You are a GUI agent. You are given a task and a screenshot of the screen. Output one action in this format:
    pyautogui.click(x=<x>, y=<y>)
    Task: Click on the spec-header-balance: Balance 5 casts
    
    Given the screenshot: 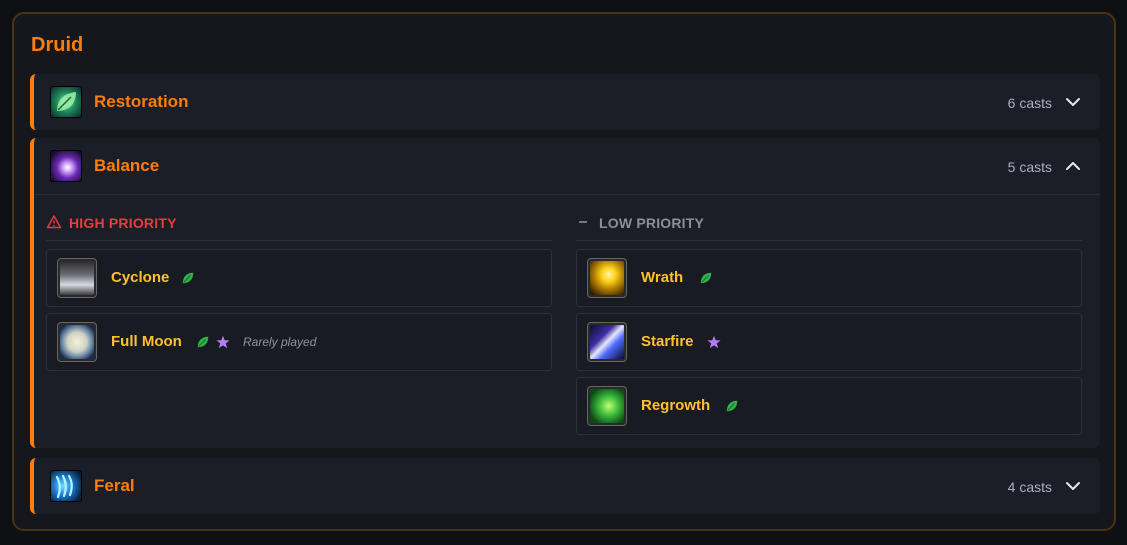 What is the action you would take?
    pyautogui.click(x=567, y=166)
    